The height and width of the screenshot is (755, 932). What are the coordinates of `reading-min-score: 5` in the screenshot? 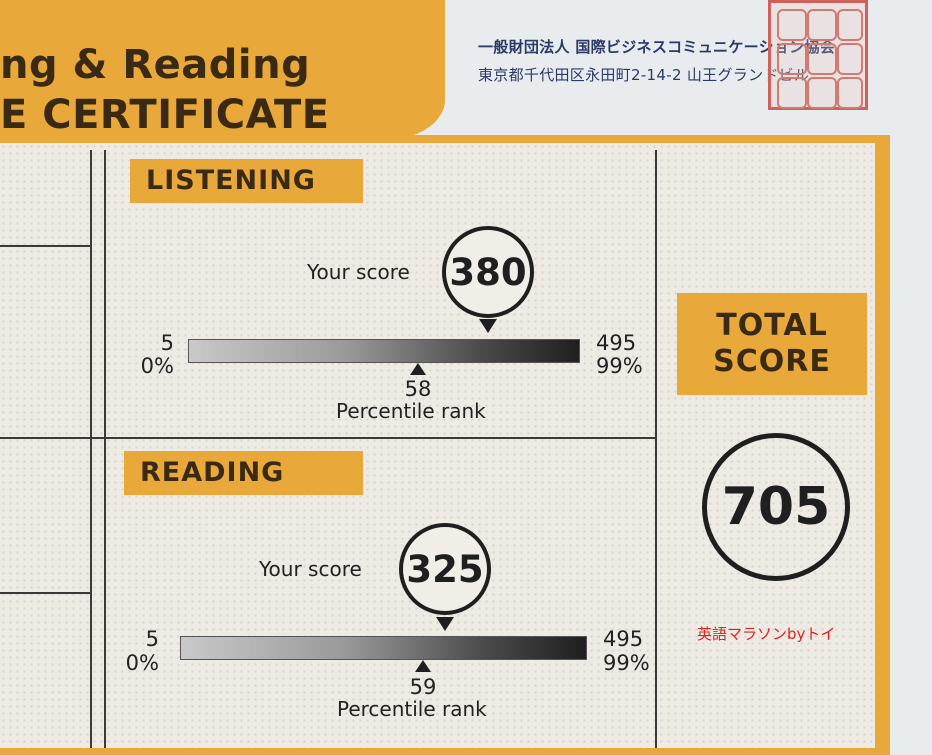 It's located at (152, 639).